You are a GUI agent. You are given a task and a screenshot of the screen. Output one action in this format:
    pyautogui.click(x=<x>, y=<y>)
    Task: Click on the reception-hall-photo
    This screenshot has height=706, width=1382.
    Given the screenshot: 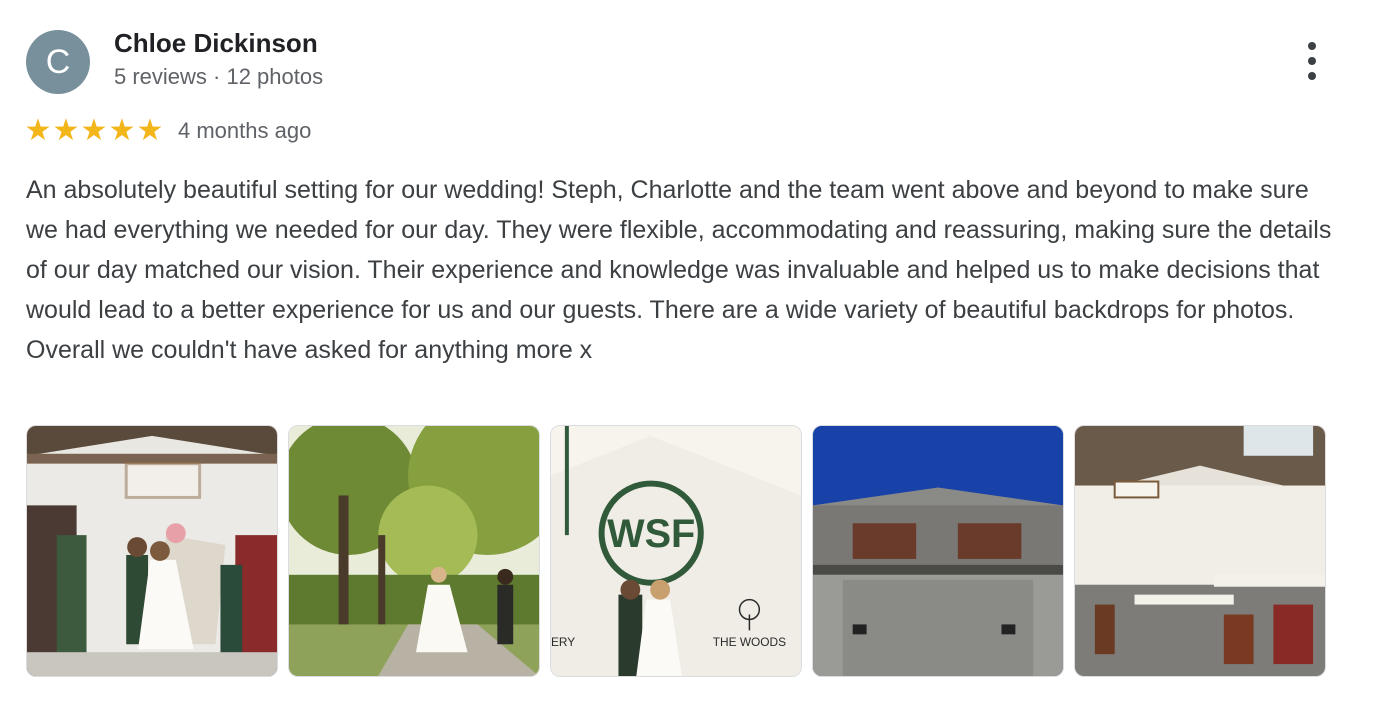 What is the action you would take?
    pyautogui.click(x=1200, y=551)
    